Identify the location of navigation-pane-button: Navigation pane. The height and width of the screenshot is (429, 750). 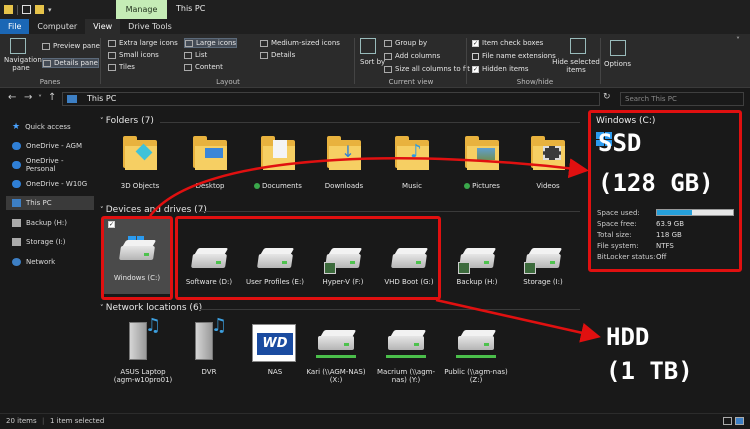
(23, 64).